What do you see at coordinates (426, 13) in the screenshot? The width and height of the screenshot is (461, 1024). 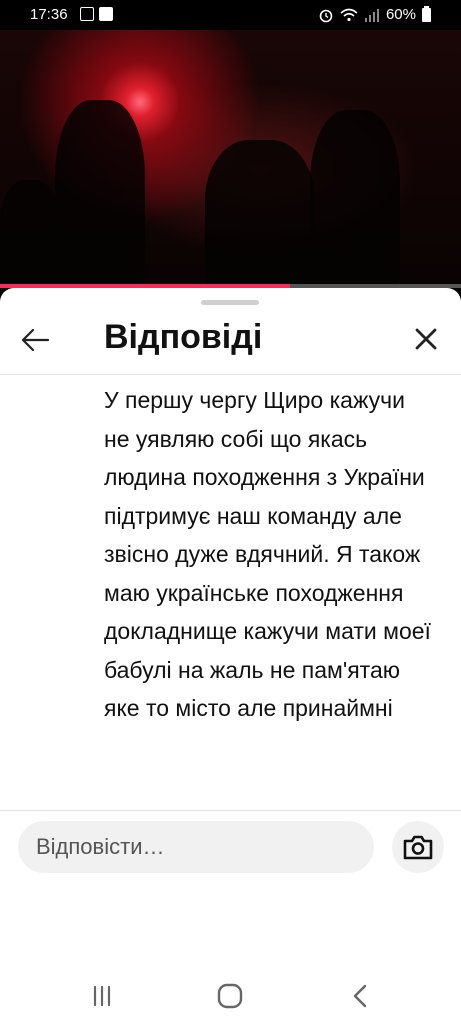 I see `battery-icon` at bounding box center [426, 13].